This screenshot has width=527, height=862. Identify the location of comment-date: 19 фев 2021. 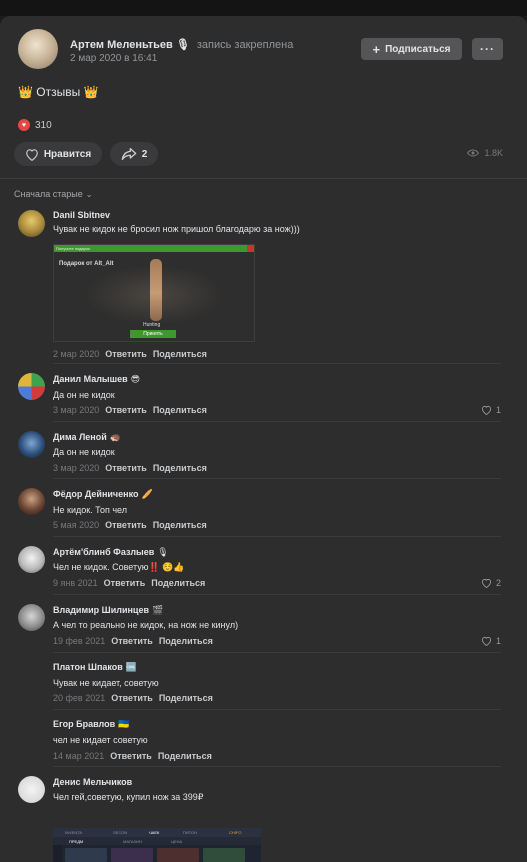
(79, 641).